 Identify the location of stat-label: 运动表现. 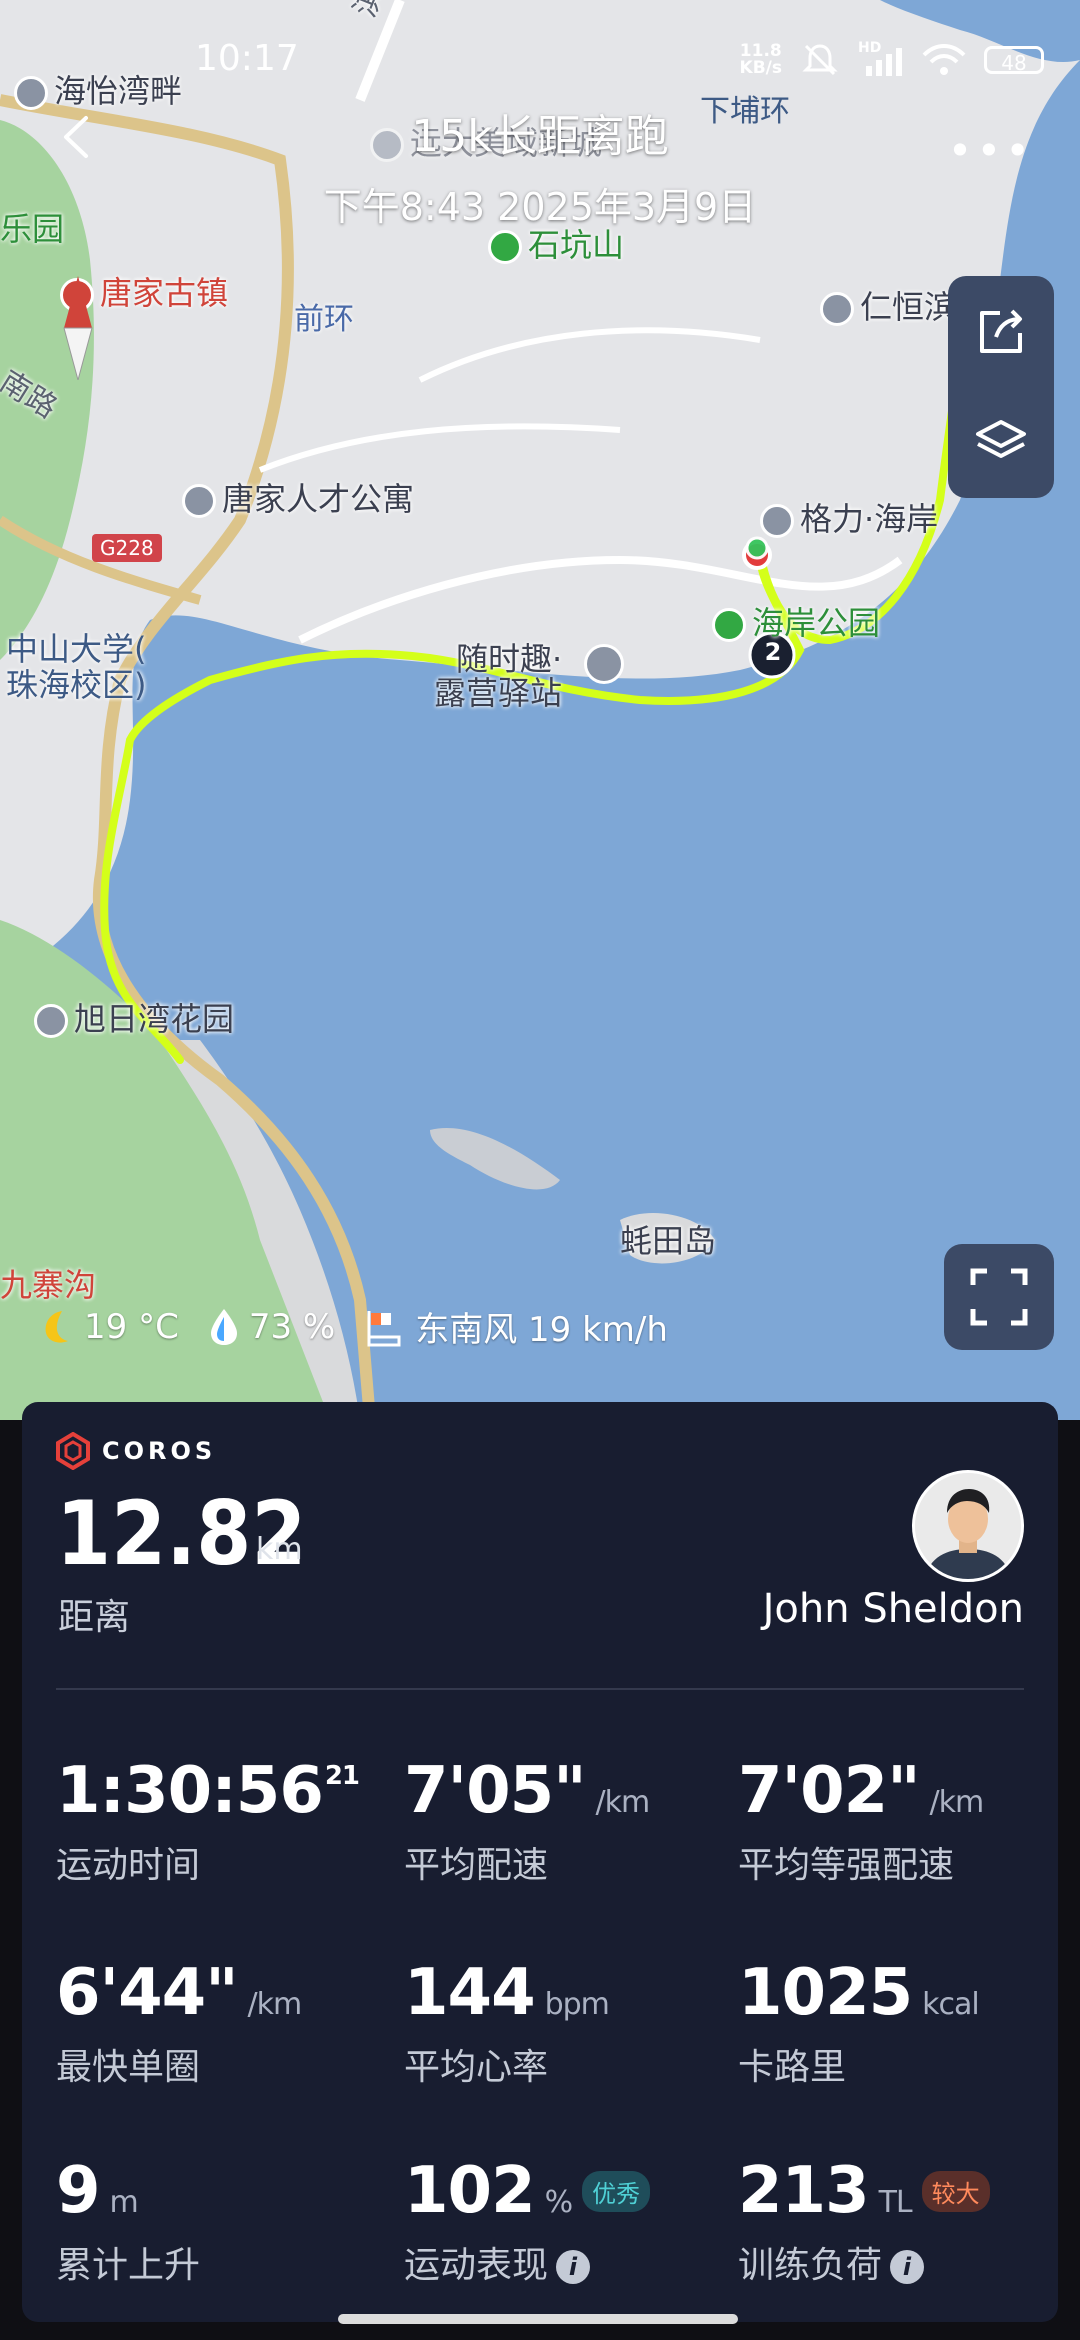
(476, 2265).